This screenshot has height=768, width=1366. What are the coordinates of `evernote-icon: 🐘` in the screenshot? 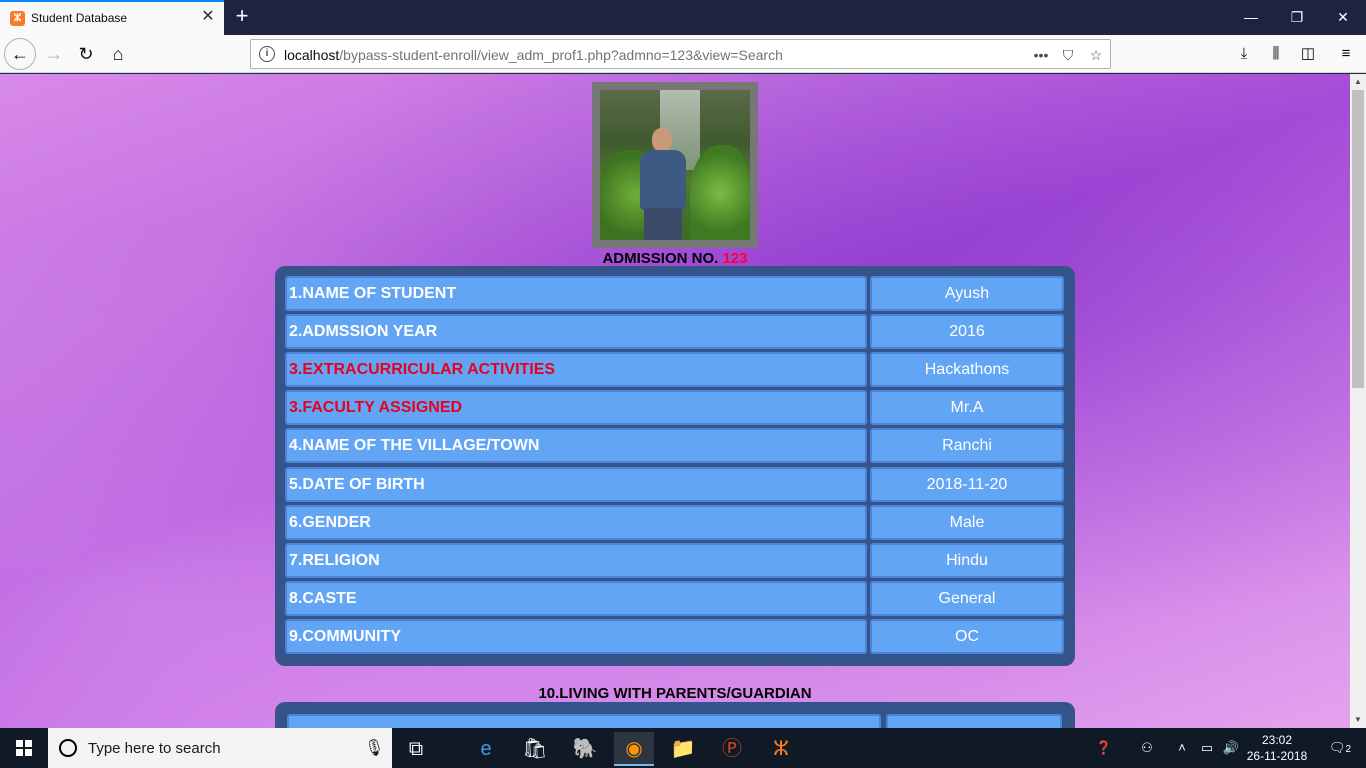 It's located at (585, 749).